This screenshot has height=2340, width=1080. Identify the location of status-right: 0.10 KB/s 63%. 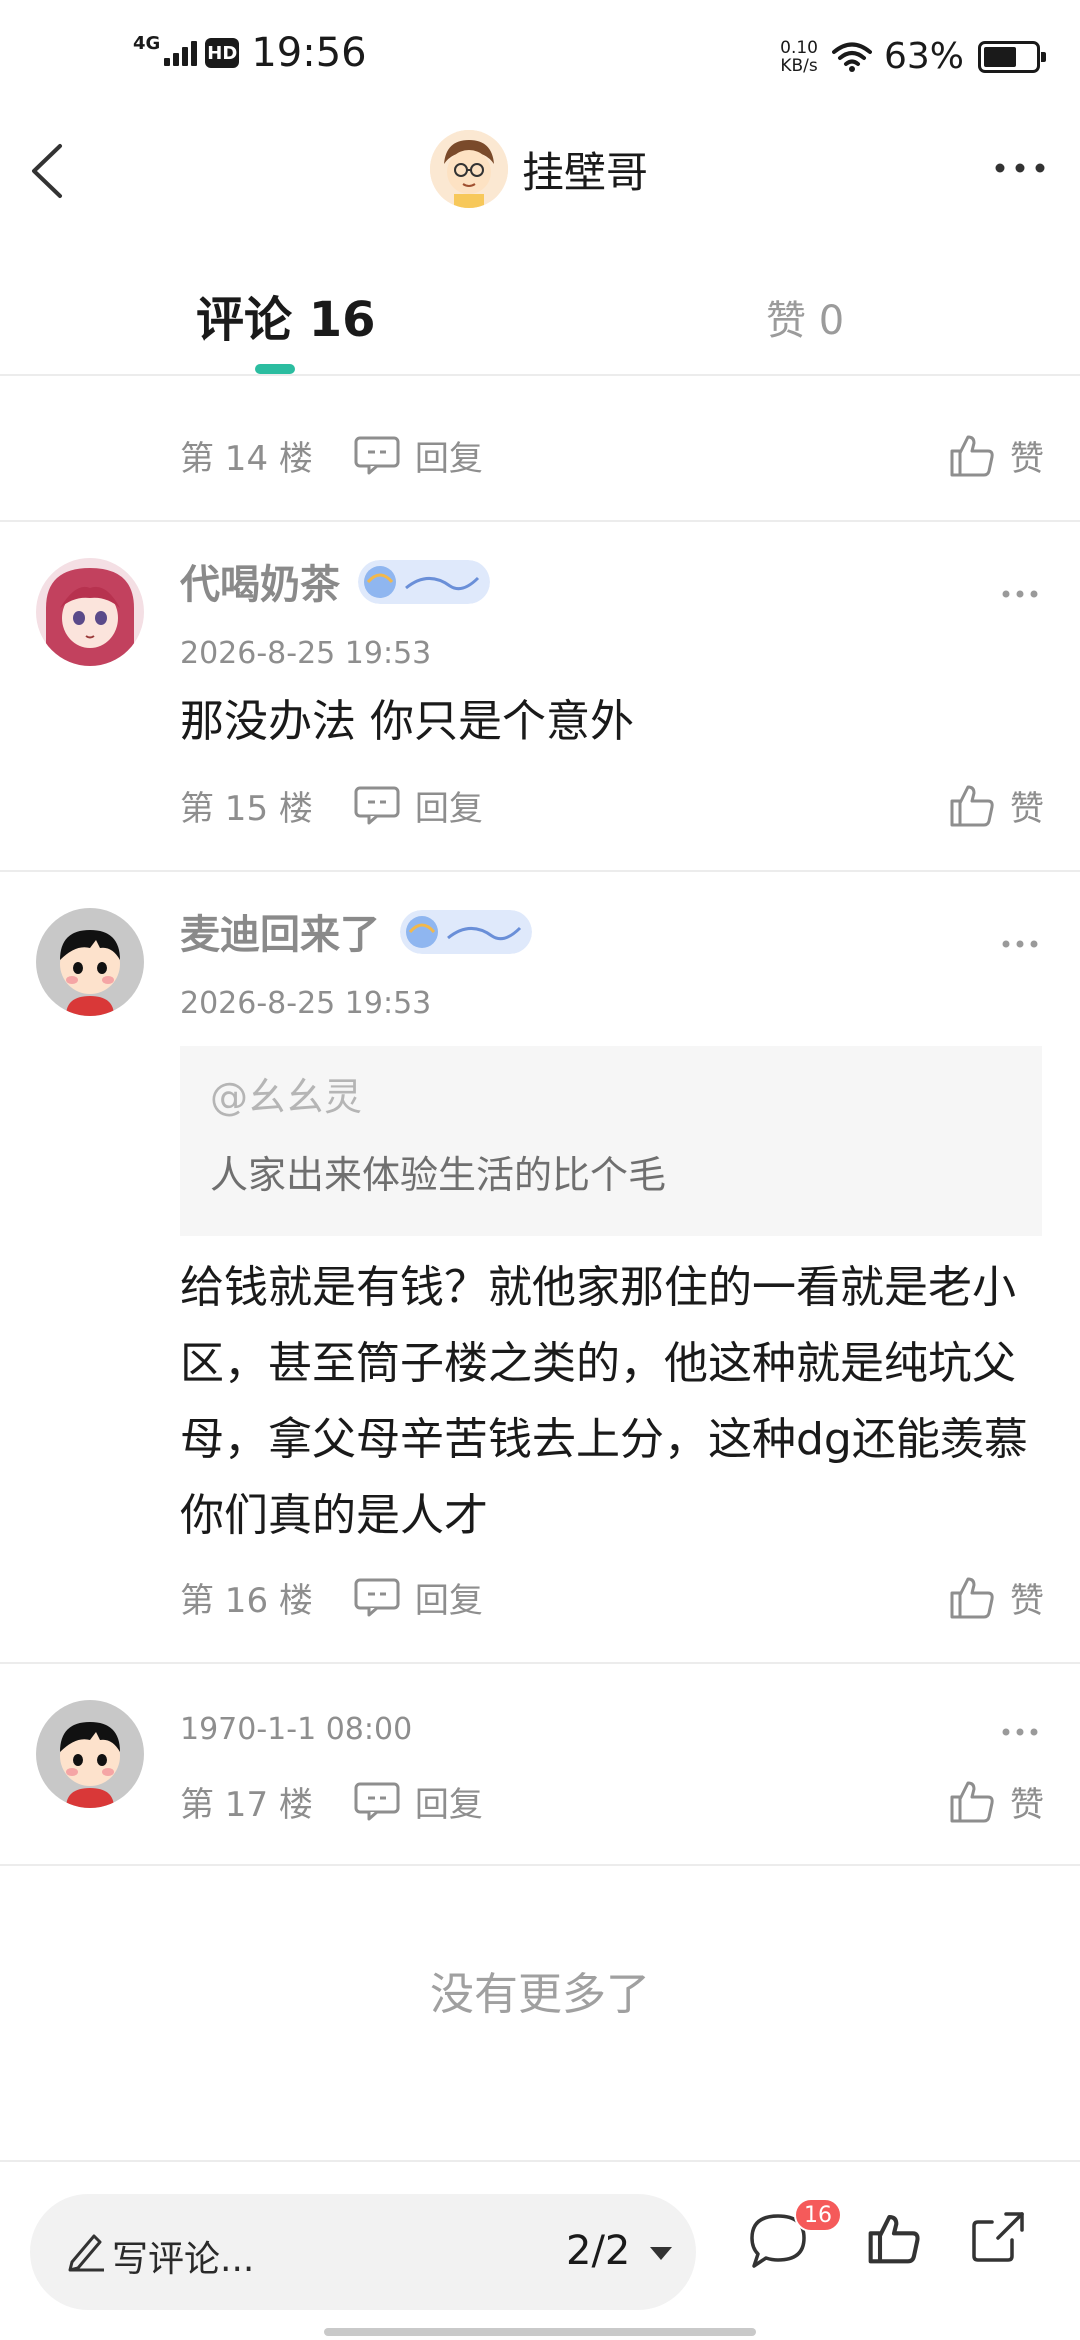
(913, 56).